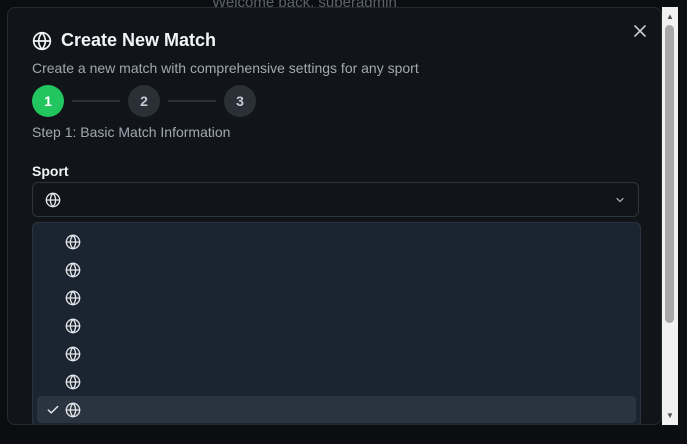 Image resolution: width=687 pixels, height=444 pixels. I want to click on check-slot, so click(51, 410).